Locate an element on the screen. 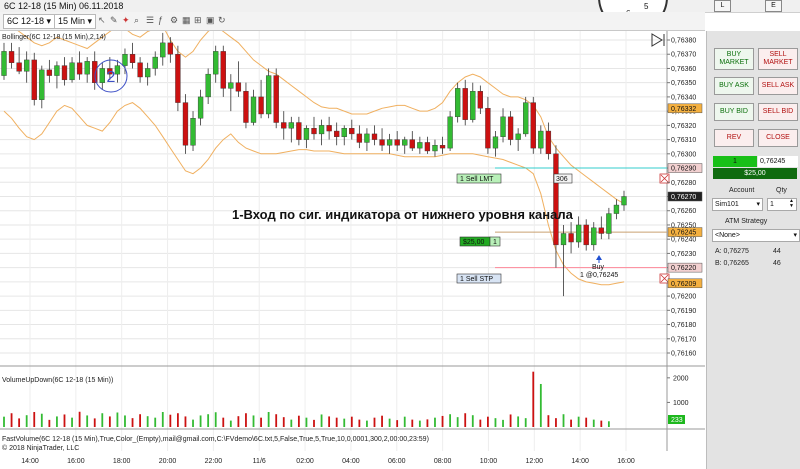 This screenshot has width=800, height=469. refresh-icon: ↻ is located at coordinates (222, 20).